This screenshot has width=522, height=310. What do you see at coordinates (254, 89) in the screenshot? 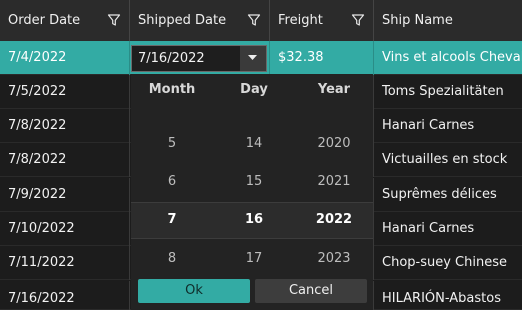
I see `day-column-header: Day` at bounding box center [254, 89].